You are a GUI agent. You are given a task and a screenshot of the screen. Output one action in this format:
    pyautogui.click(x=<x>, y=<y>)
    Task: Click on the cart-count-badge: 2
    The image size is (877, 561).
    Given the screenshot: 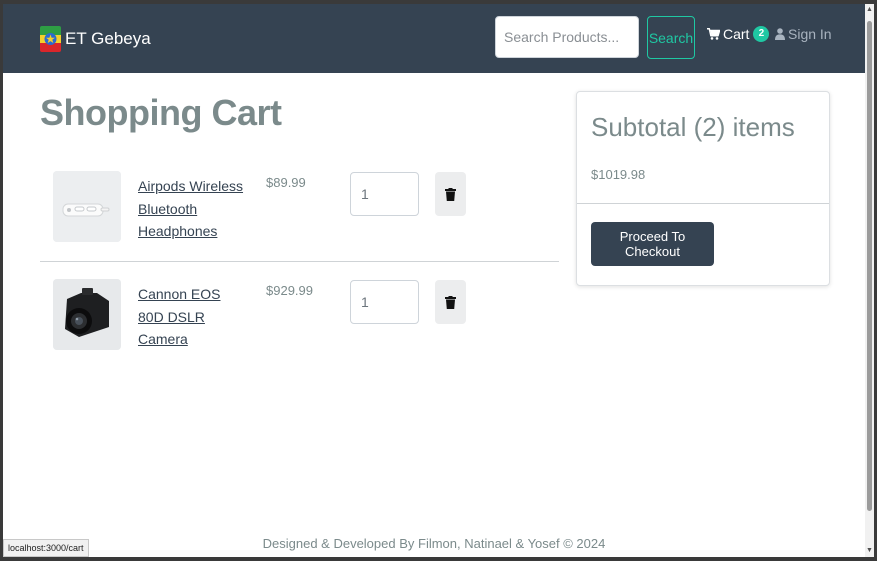 What is the action you would take?
    pyautogui.click(x=761, y=34)
    